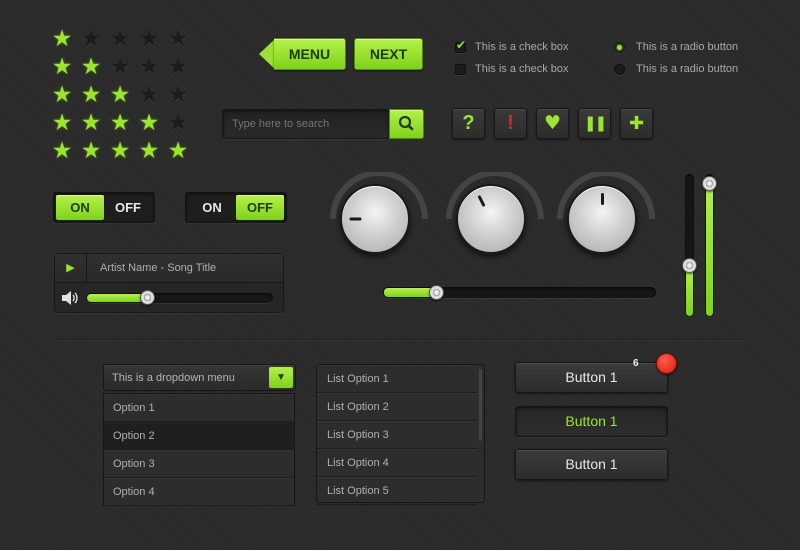 This screenshot has height=550, width=800. What do you see at coordinates (687, 69) in the screenshot?
I see `radio-2-label: This is a radio button` at bounding box center [687, 69].